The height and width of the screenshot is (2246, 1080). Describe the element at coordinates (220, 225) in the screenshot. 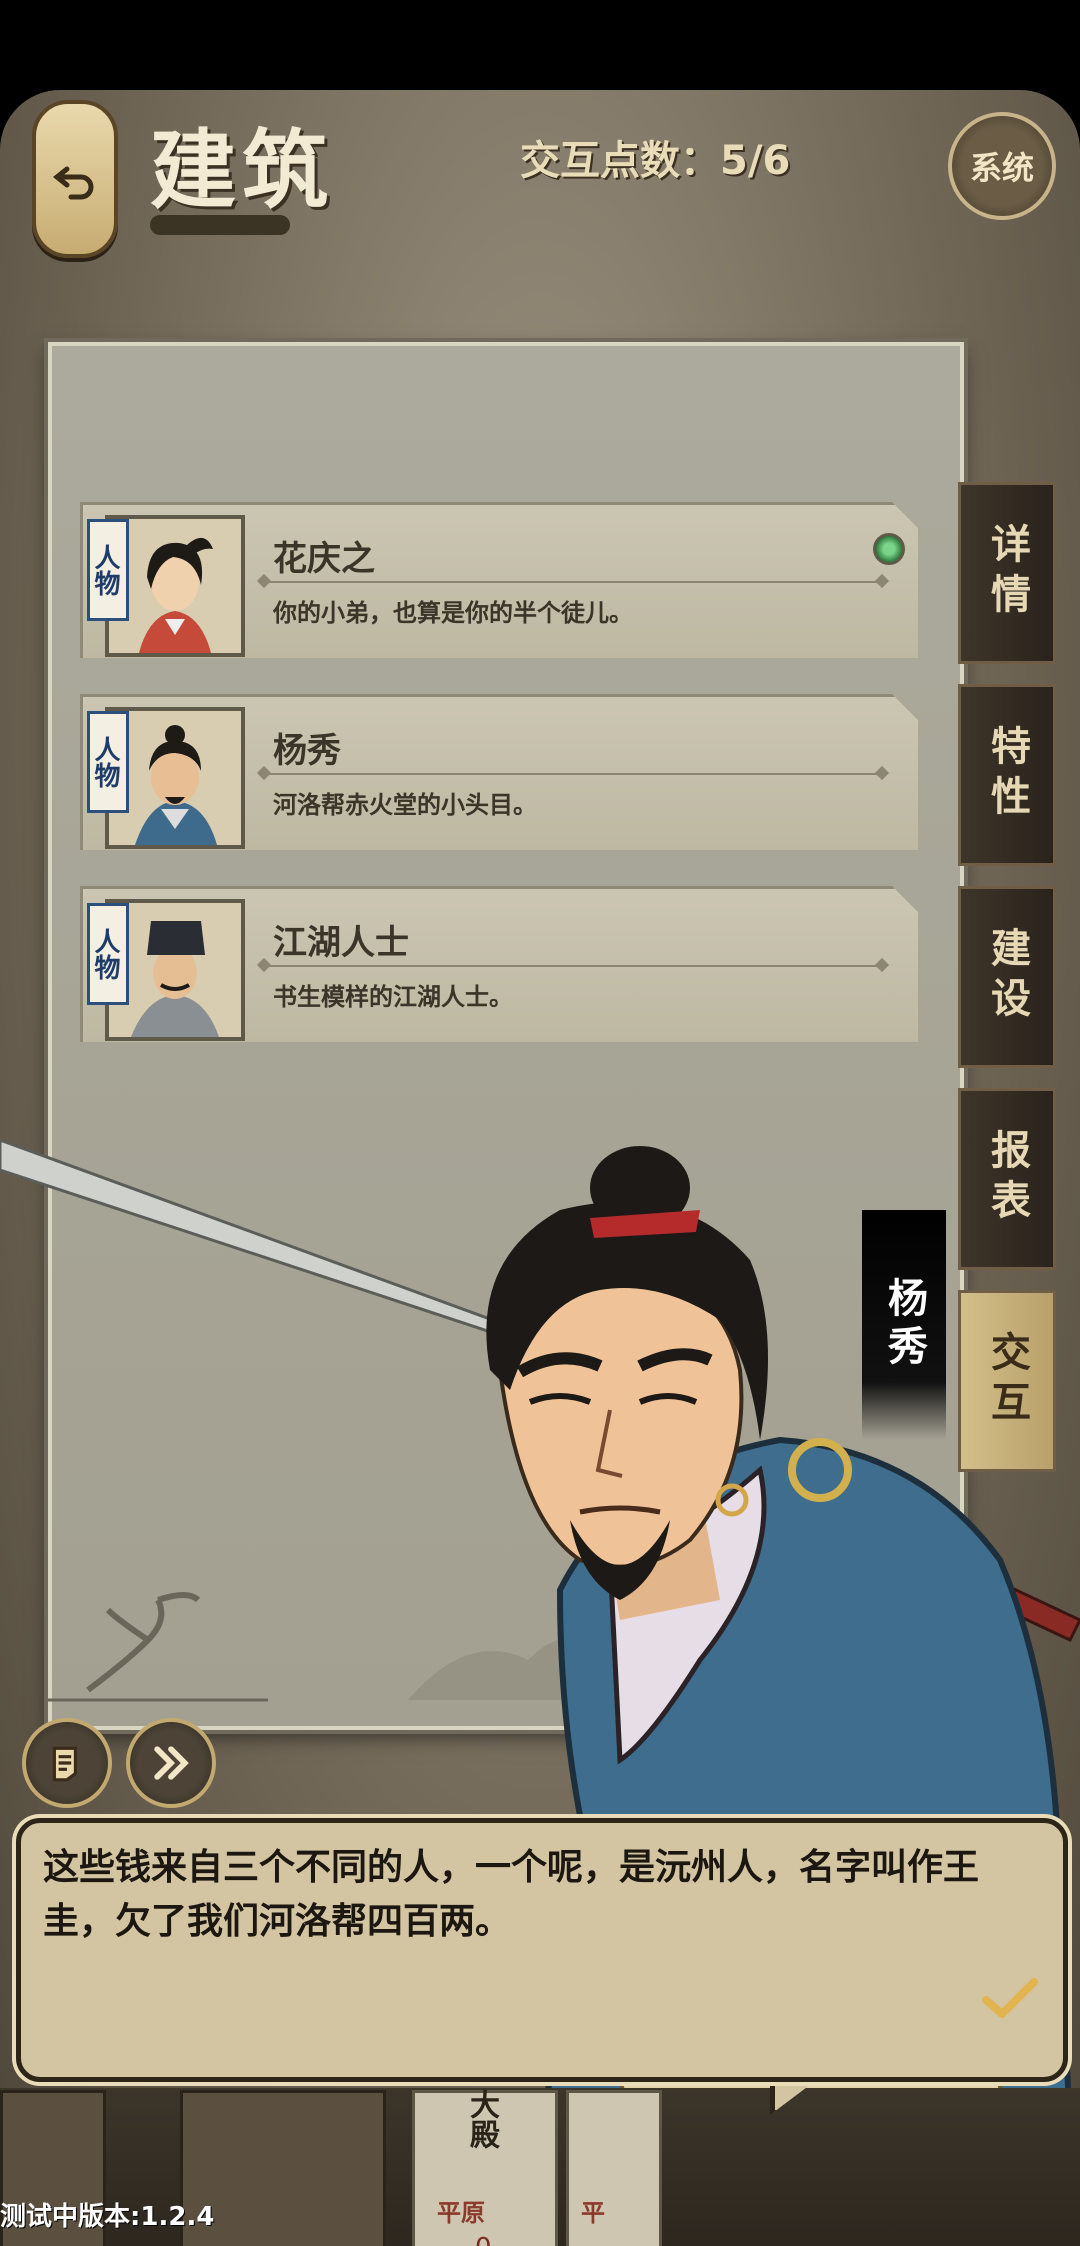

I see `title-underline` at that location.